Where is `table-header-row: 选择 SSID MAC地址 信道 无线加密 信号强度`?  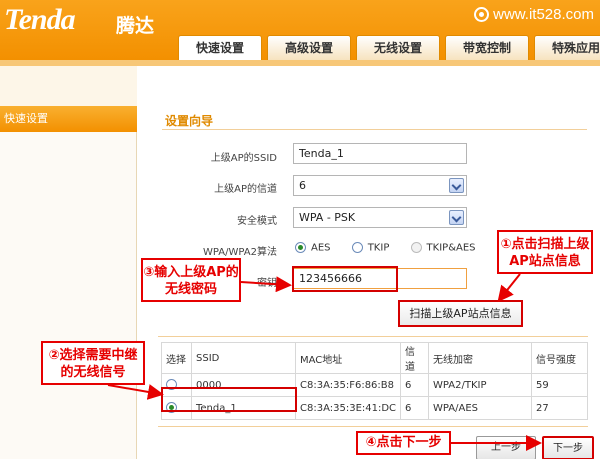
table-header-row: 选择 SSID MAC地址 信道 无线加密 信号强度 is located at coordinates (374, 358).